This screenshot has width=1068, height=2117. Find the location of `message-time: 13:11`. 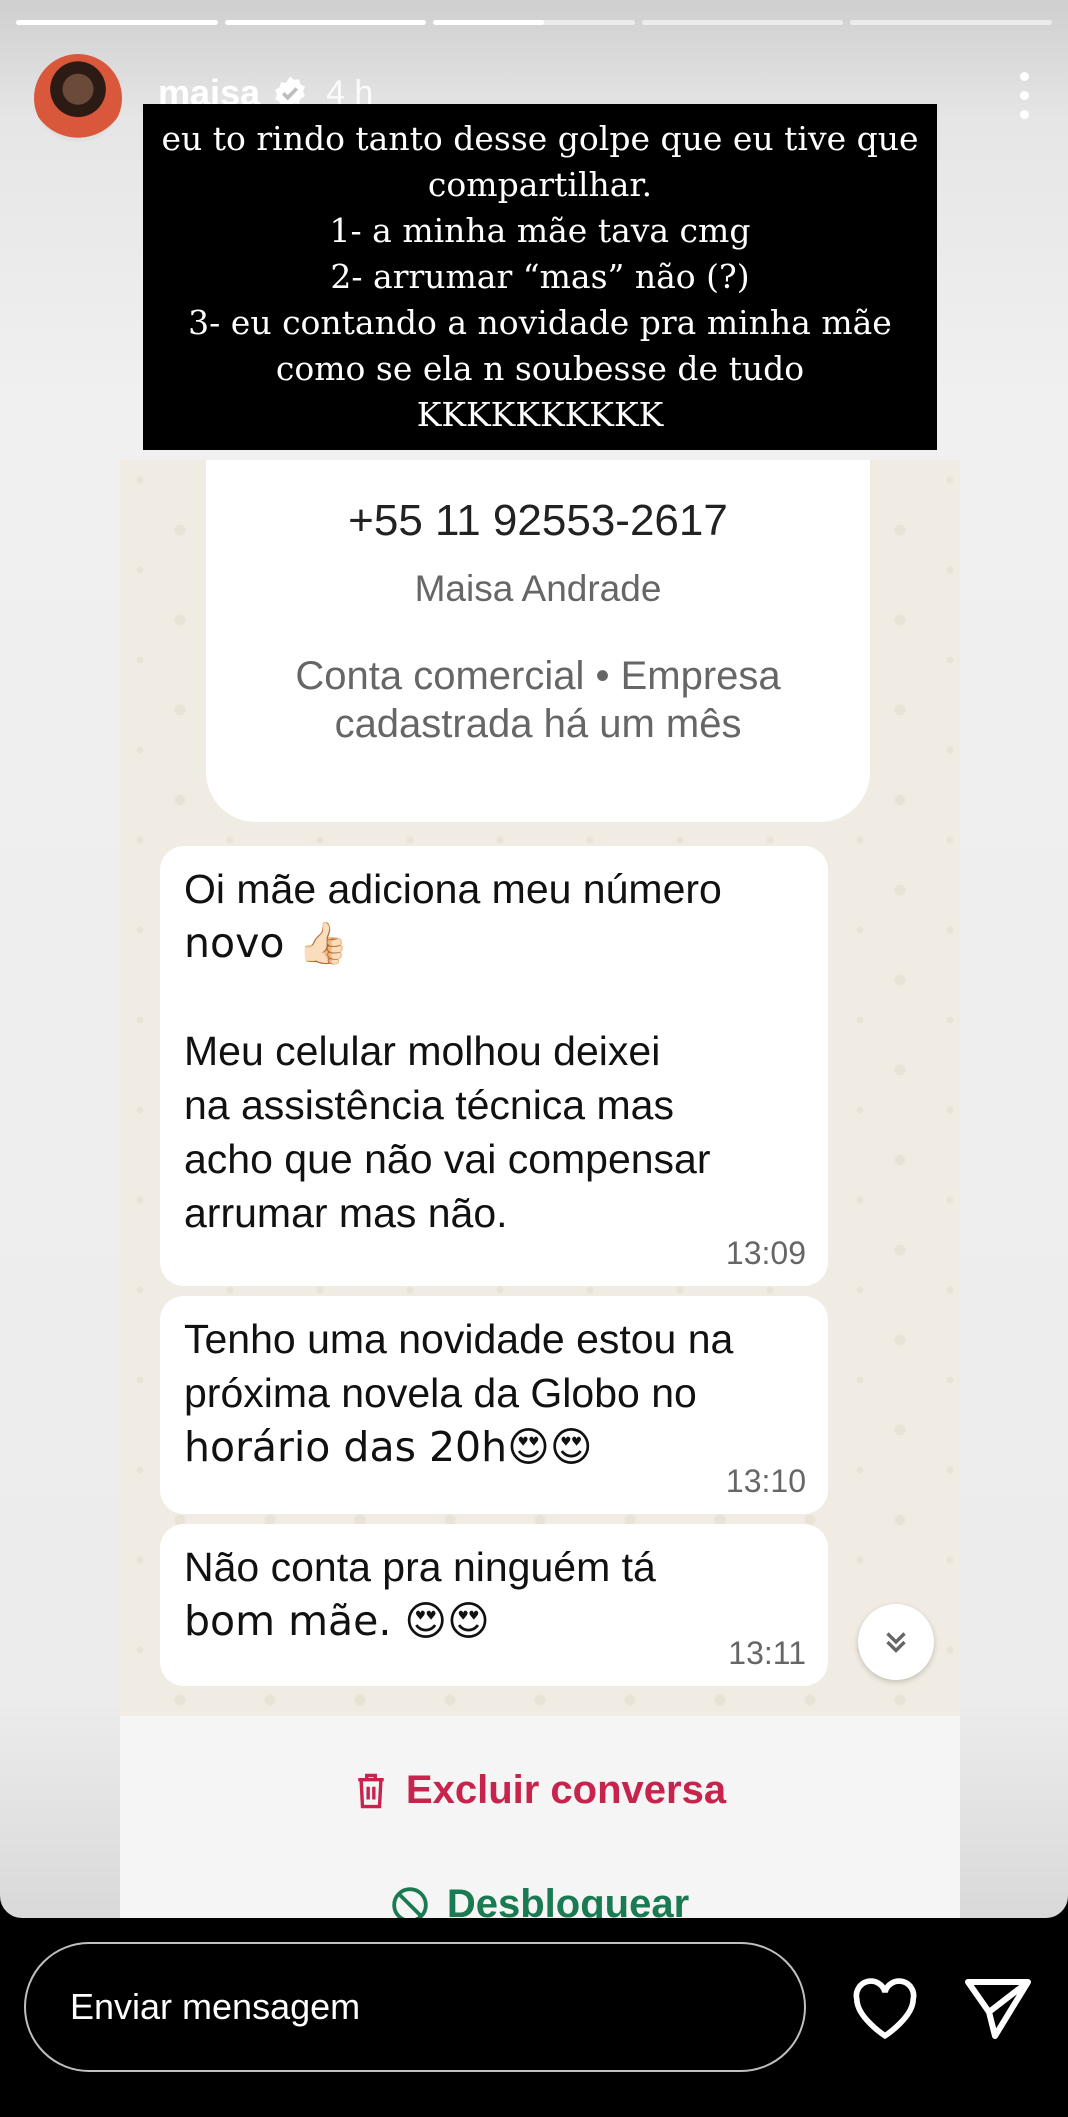

message-time: 13:11 is located at coordinates (767, 1653).